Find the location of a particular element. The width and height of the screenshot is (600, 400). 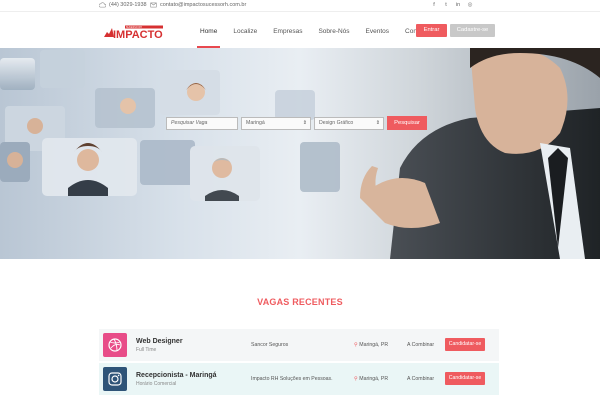

job-company: Impacto RH Soluções em Pessoas. is located at coordinates (292, 379).